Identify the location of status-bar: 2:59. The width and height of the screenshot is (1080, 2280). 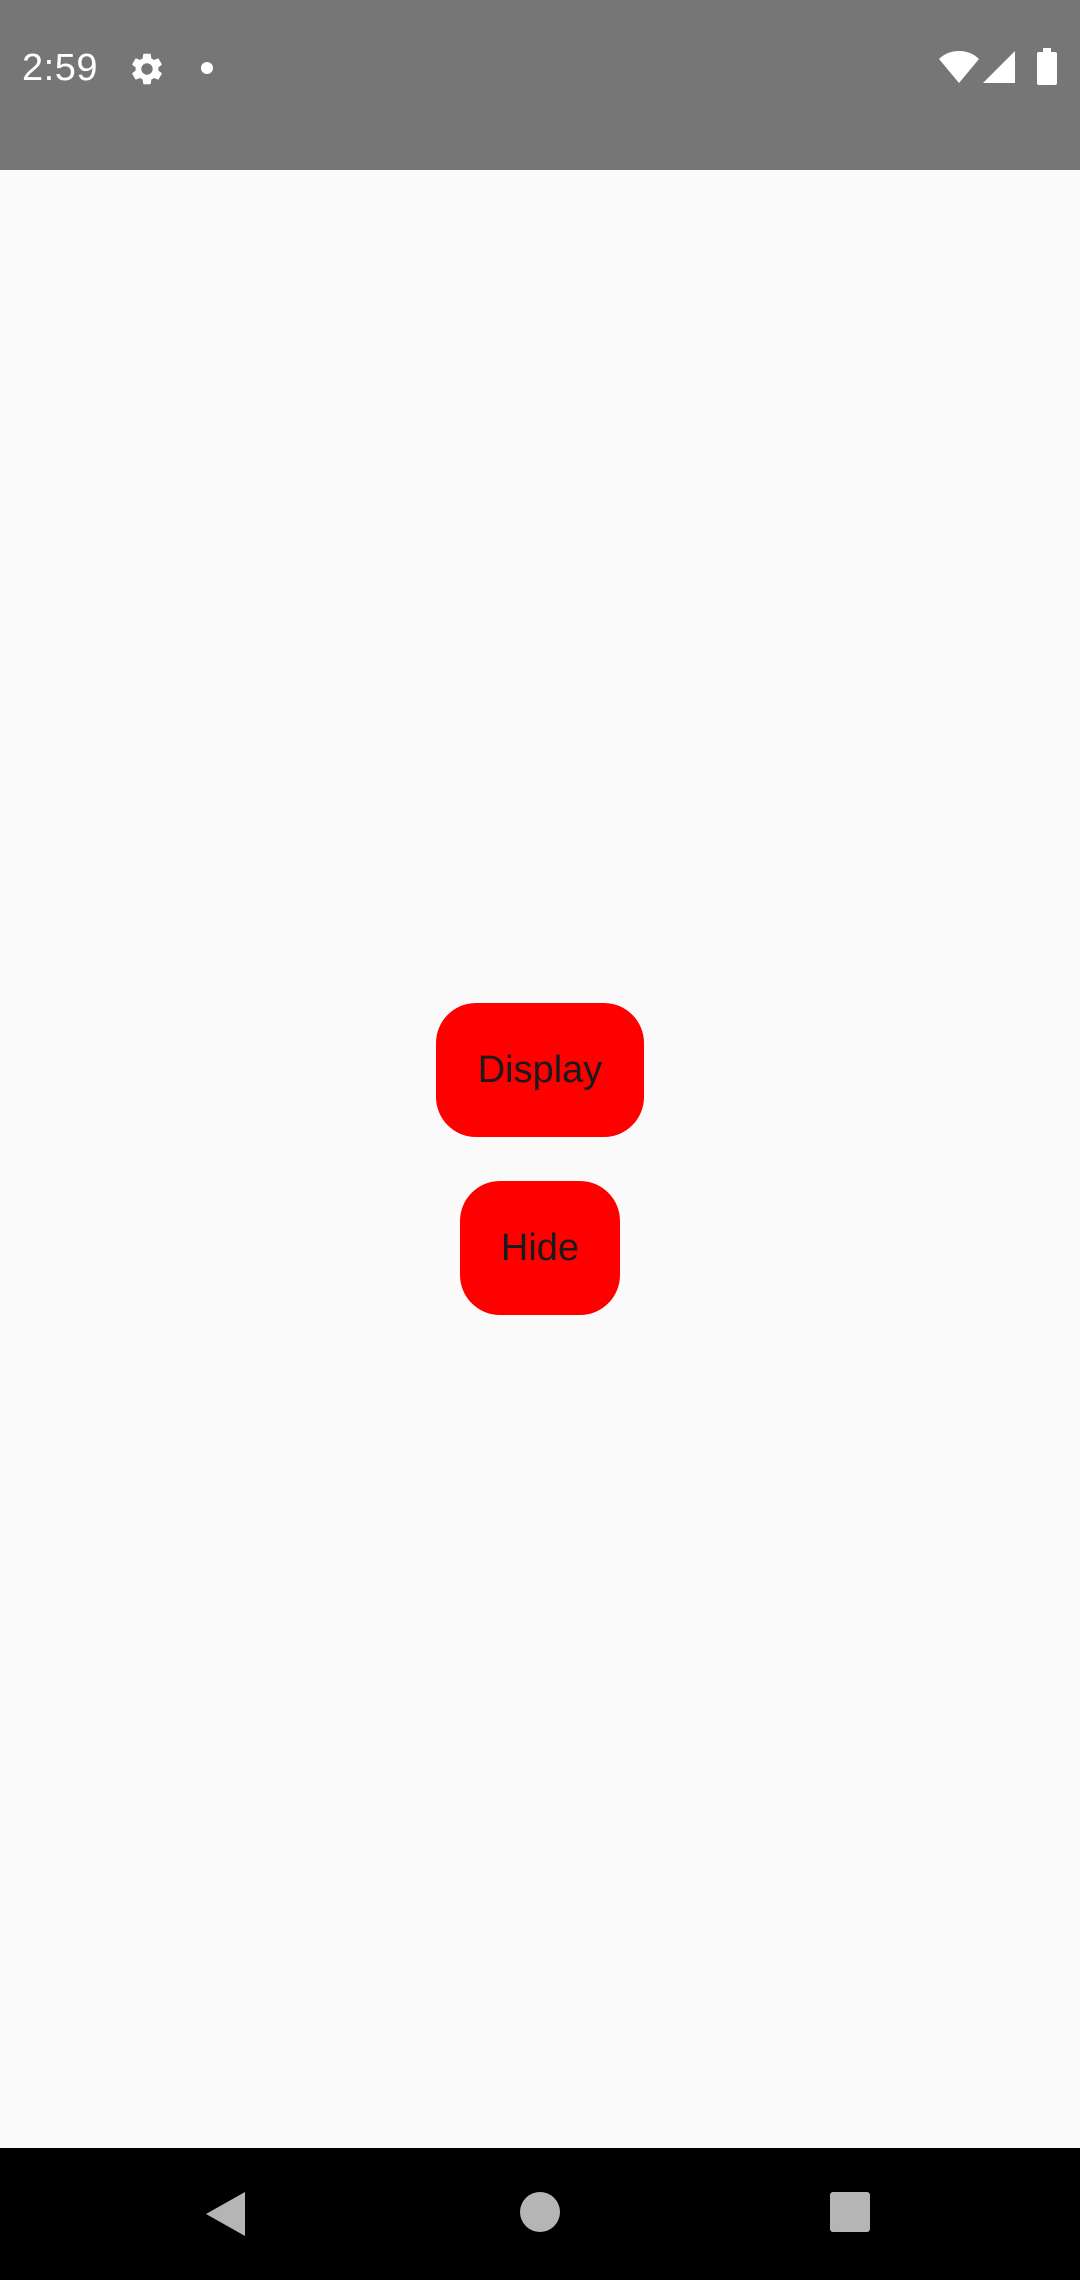
(540, 85).